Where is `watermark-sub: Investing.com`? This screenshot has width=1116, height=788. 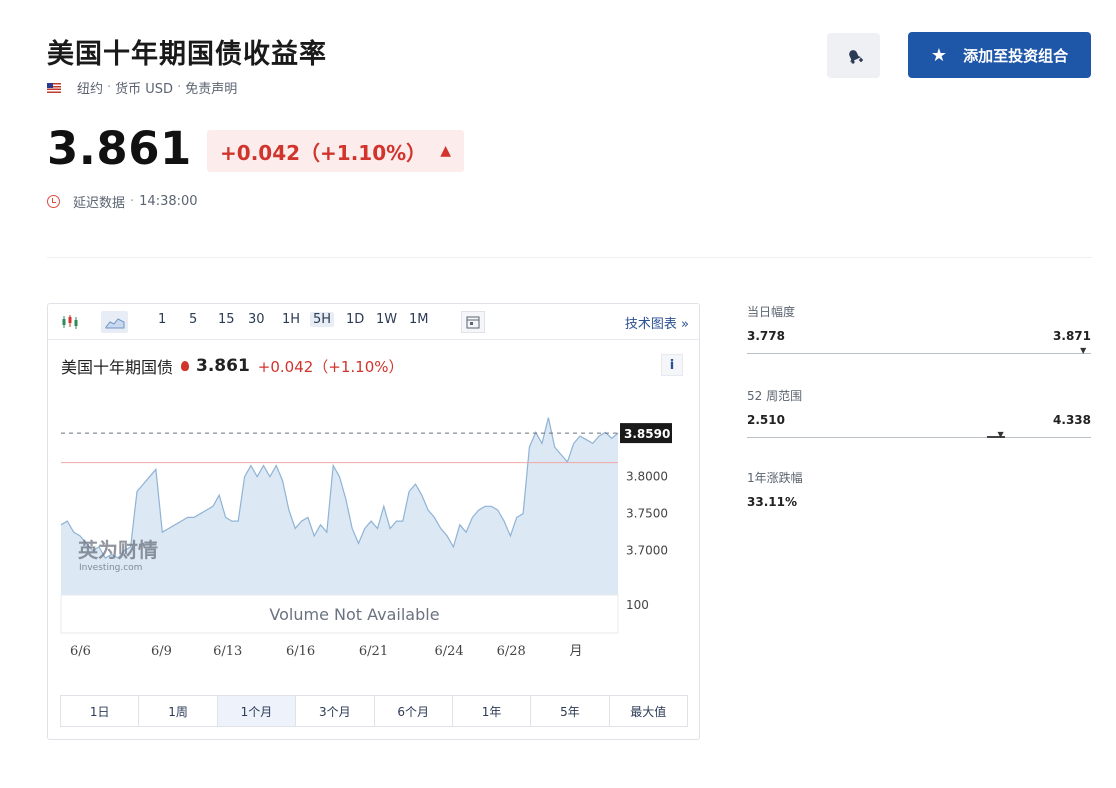
watermark-sub: Investing.com is located at coordinates (110, 568).